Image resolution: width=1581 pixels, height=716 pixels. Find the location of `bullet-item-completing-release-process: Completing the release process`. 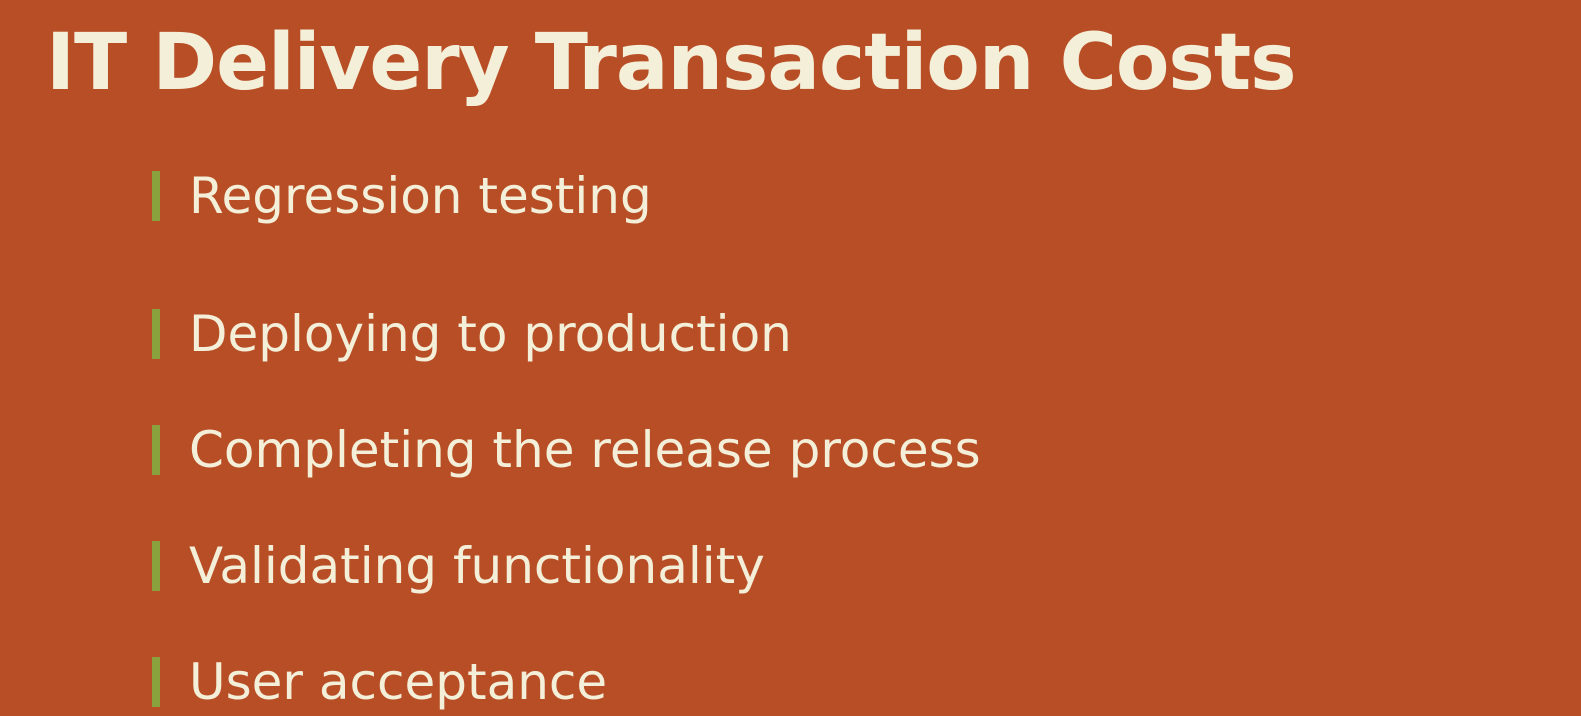

bullet-item-completing-release-process: Completing the release process is located at coordinates (566, 450).